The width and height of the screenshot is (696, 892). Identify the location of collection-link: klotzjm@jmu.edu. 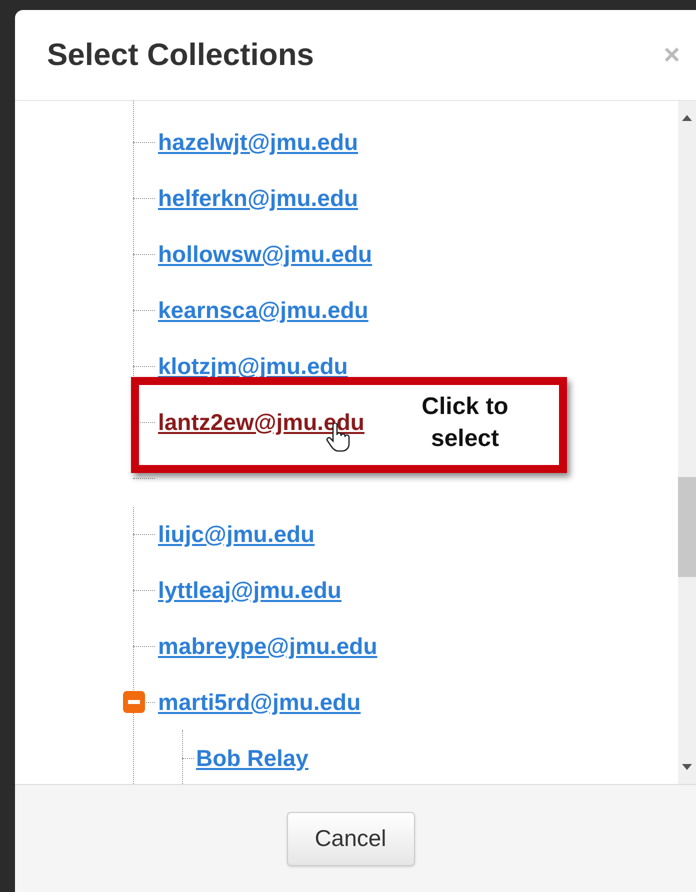
(253, 366).